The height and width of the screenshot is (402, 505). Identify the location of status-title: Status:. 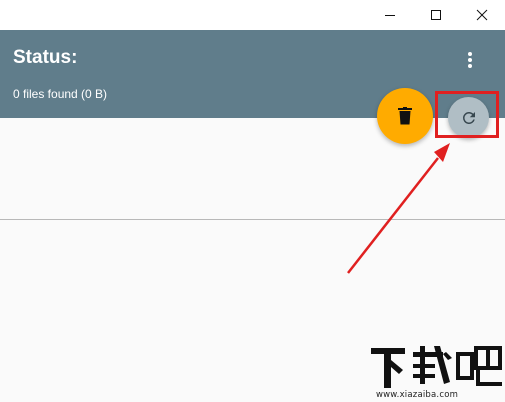
(45, 57).